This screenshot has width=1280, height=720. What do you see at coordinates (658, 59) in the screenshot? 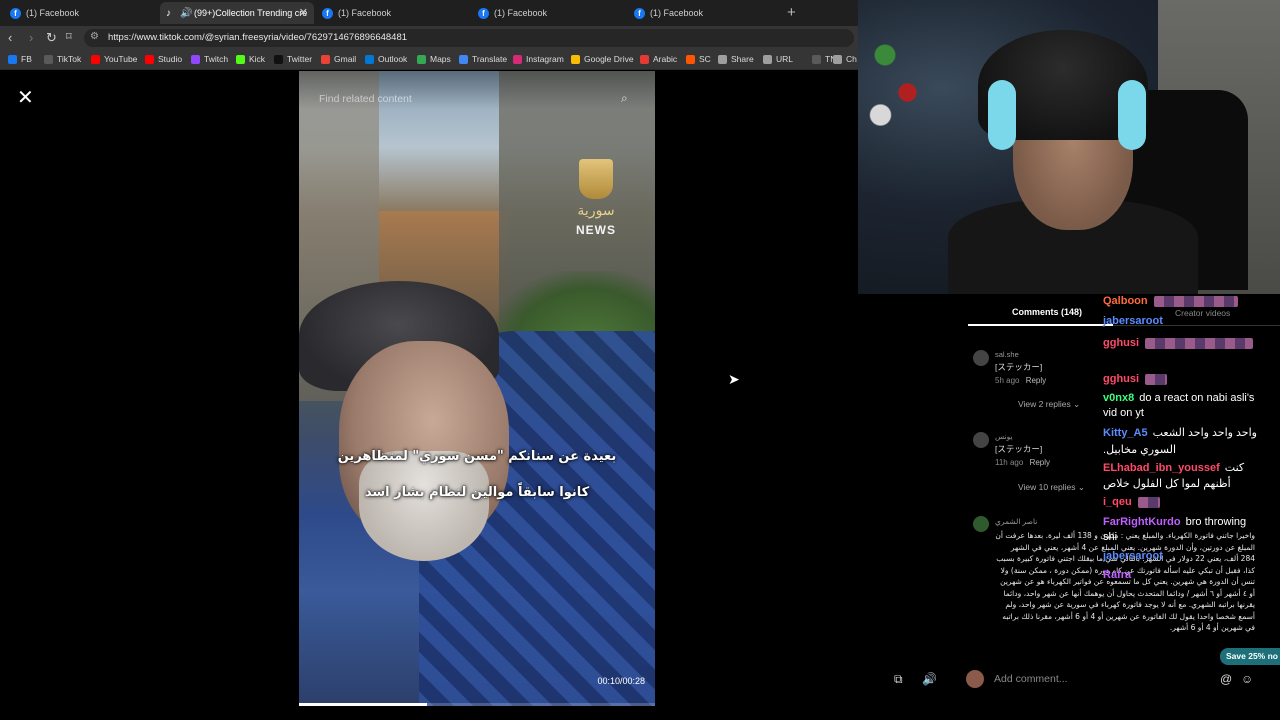
I see `bookmark-arabic: Arabic` at bounding box center [658, 59].